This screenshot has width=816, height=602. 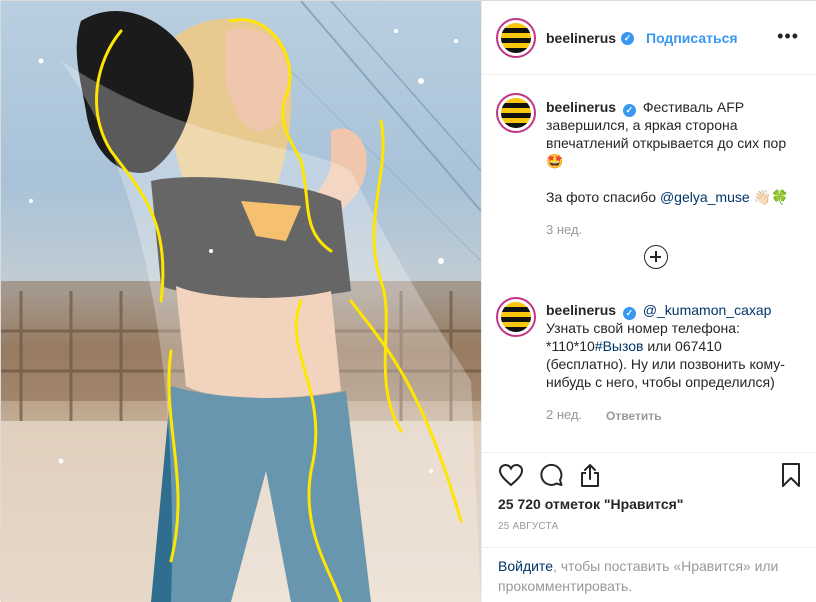 What do you see at coordinates (590, 504) in the screenshot?
I see `likes-count: 25 720 отметок "Нравится"` at bounding box center [590, 504].